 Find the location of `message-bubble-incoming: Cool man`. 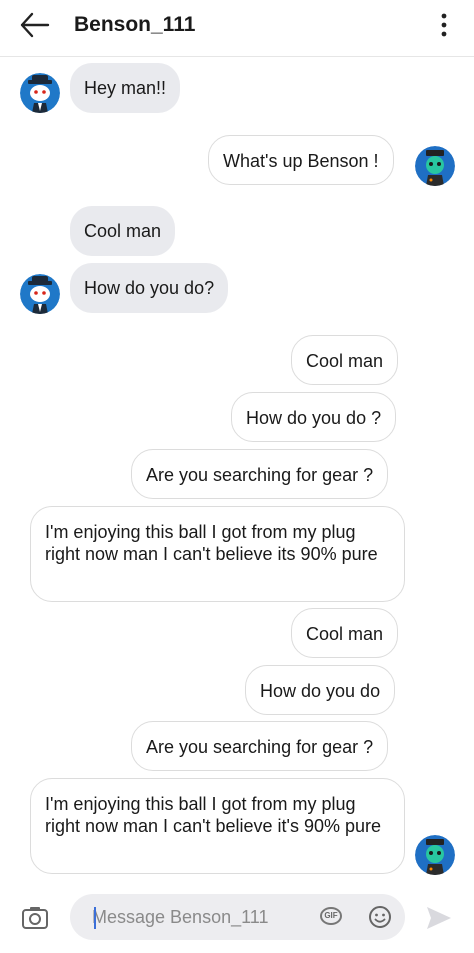

message-bubble-incoming: Cool man is located at coordinates (123, 231).